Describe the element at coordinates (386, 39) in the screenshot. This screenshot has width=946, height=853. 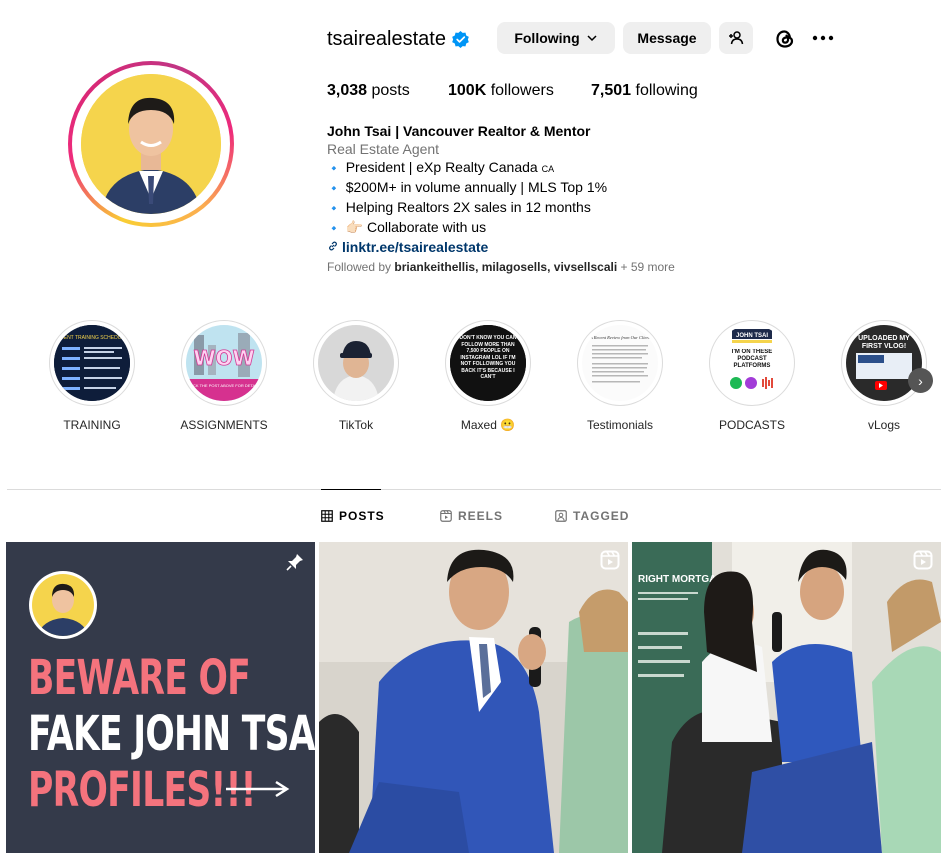
I see `username: tsairealestate` at that location.